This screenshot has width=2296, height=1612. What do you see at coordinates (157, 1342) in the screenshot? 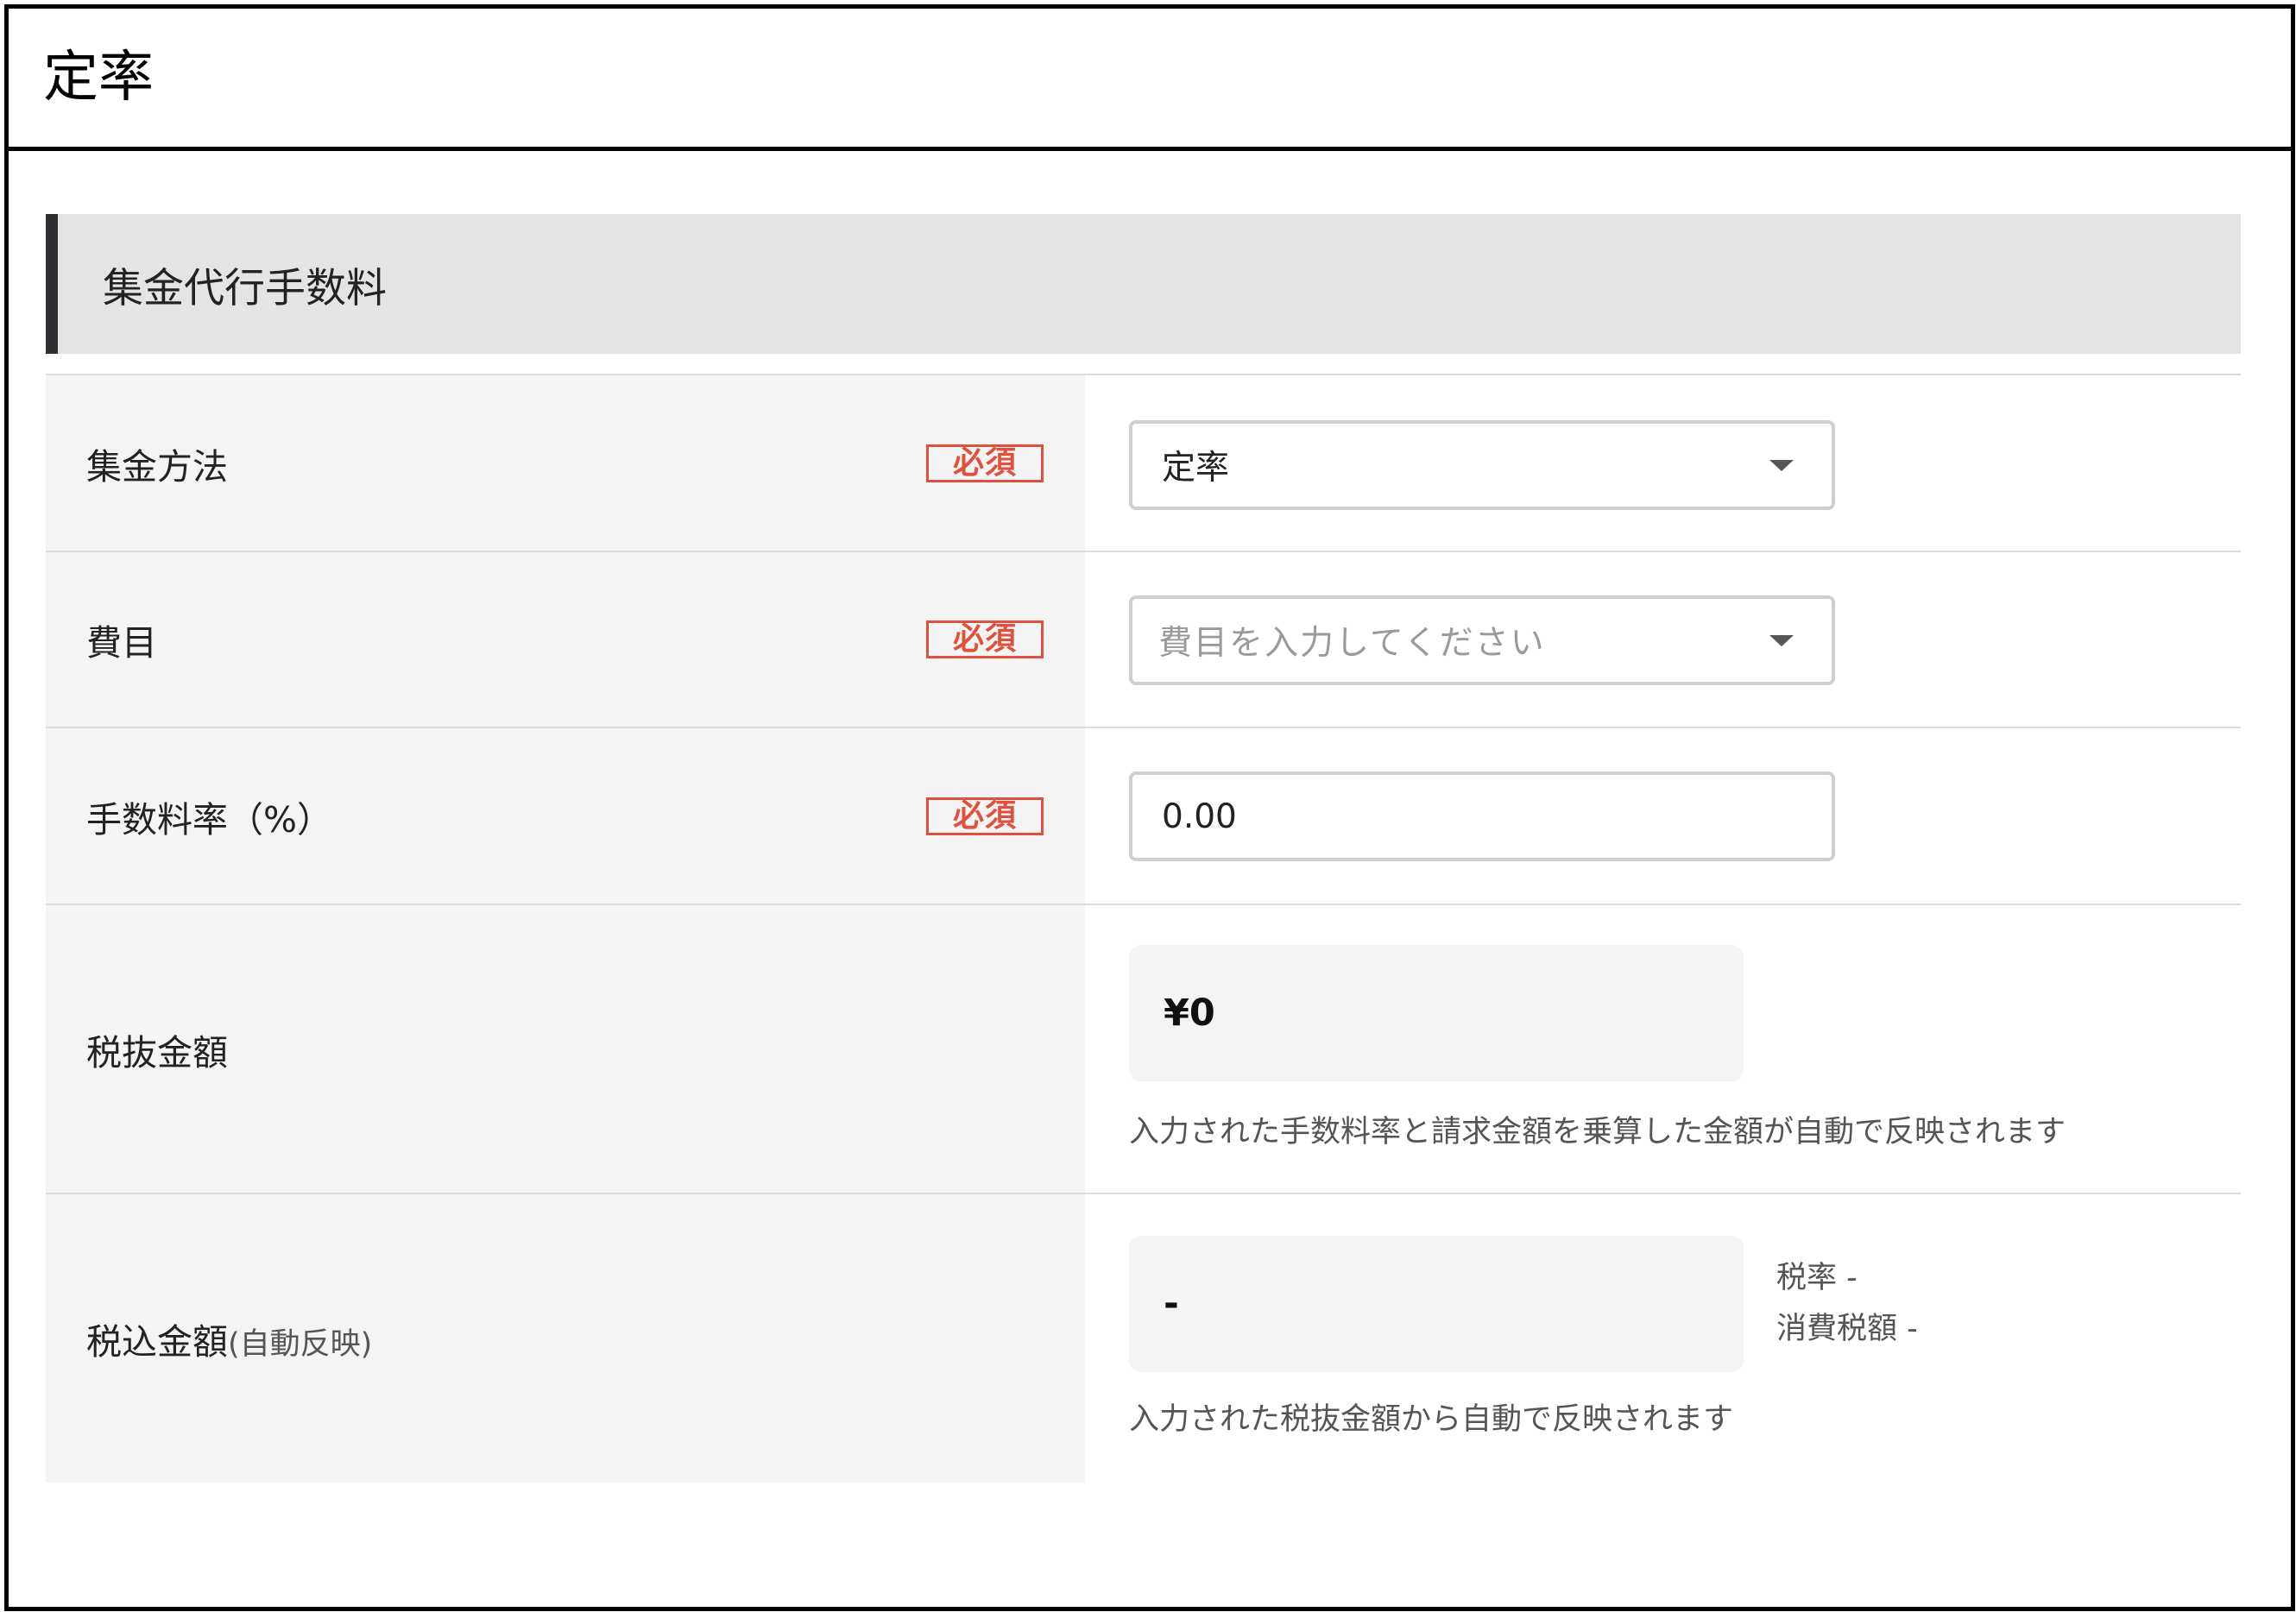
I see `gross-amount-label-text: 税込金額` at bounding box center [157, 1342].